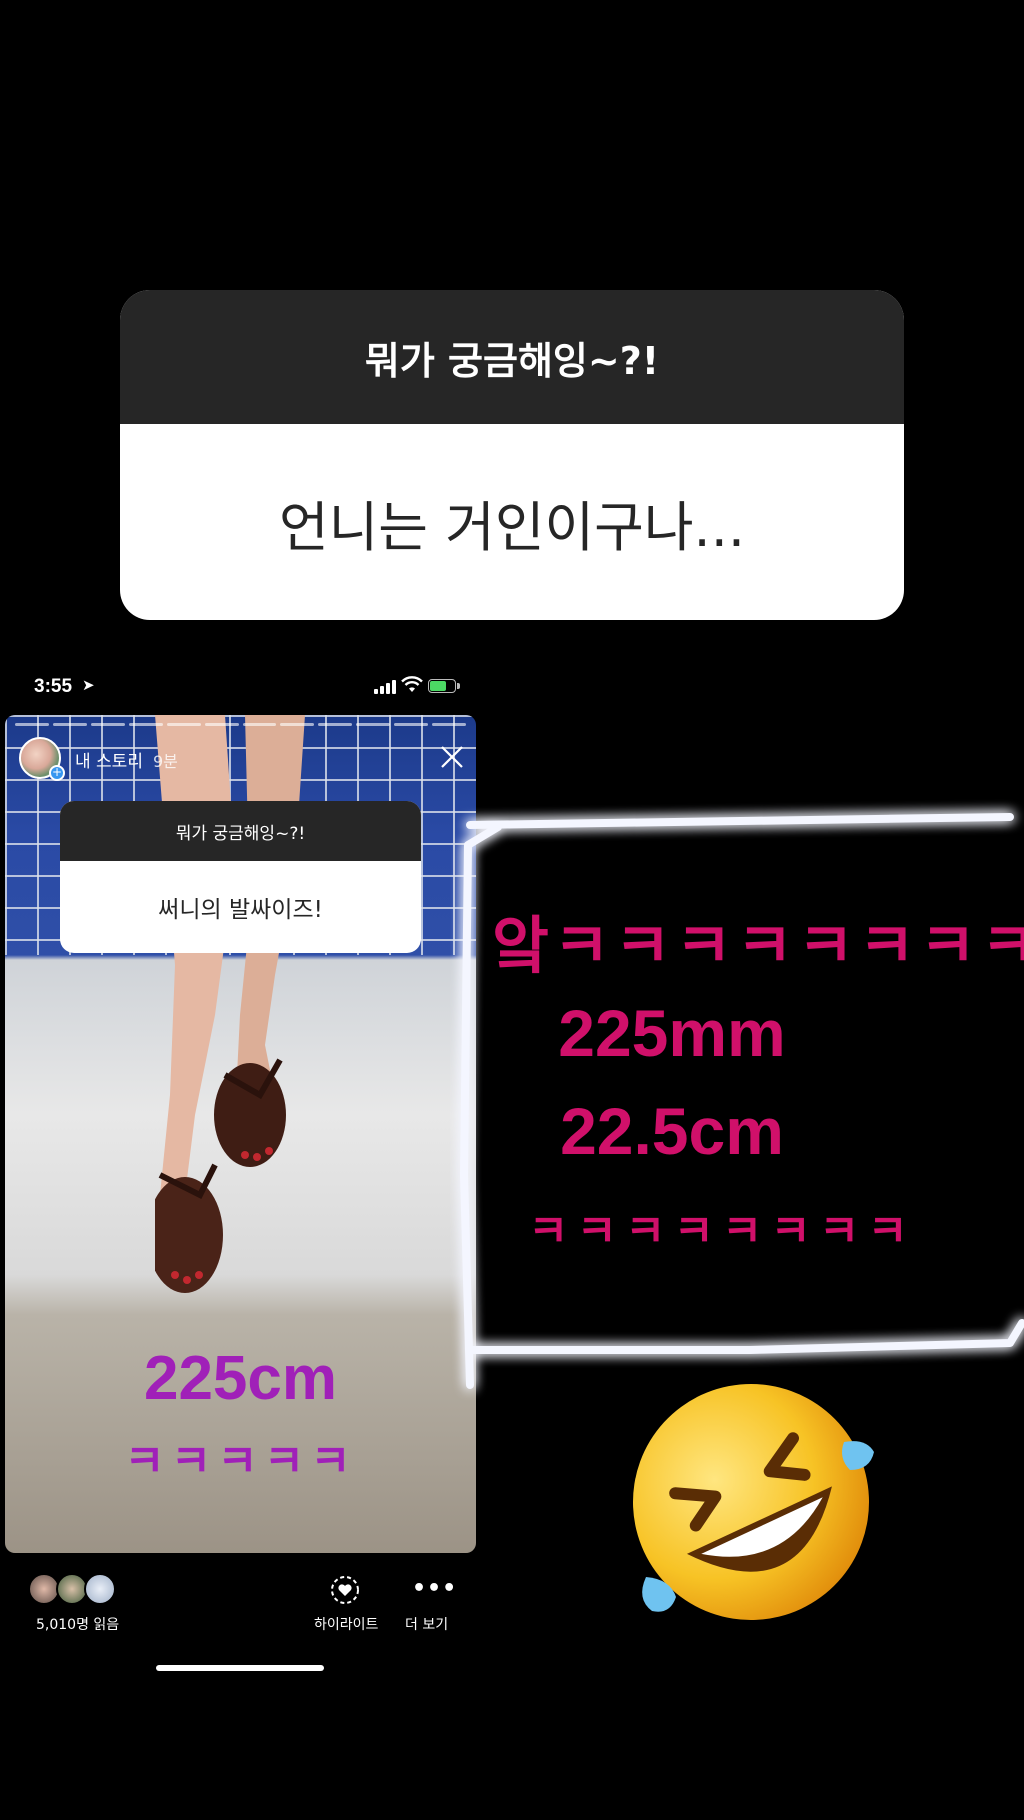 Image resolution: width=1024 pixels, height=1820 pixels. What do you see at coordinates (109, 759) in the screenshot?
I see `story-username: 내 스토리` at bounding box center [109, 759].